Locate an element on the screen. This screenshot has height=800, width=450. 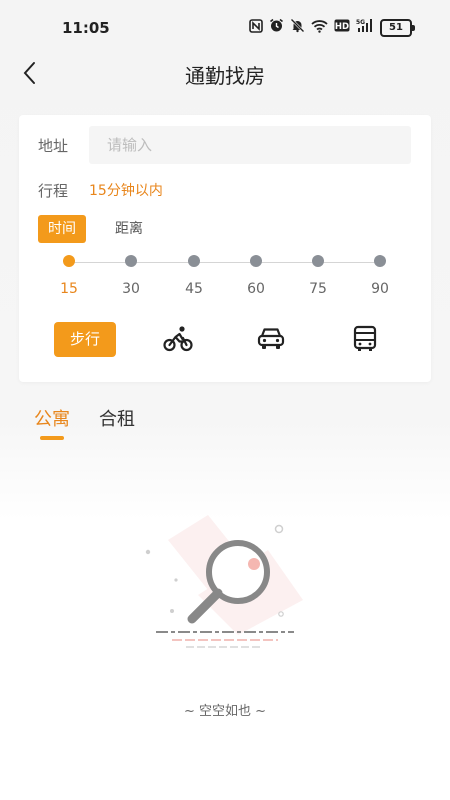
mute-bell-icon is located at coordinates (297, 27).